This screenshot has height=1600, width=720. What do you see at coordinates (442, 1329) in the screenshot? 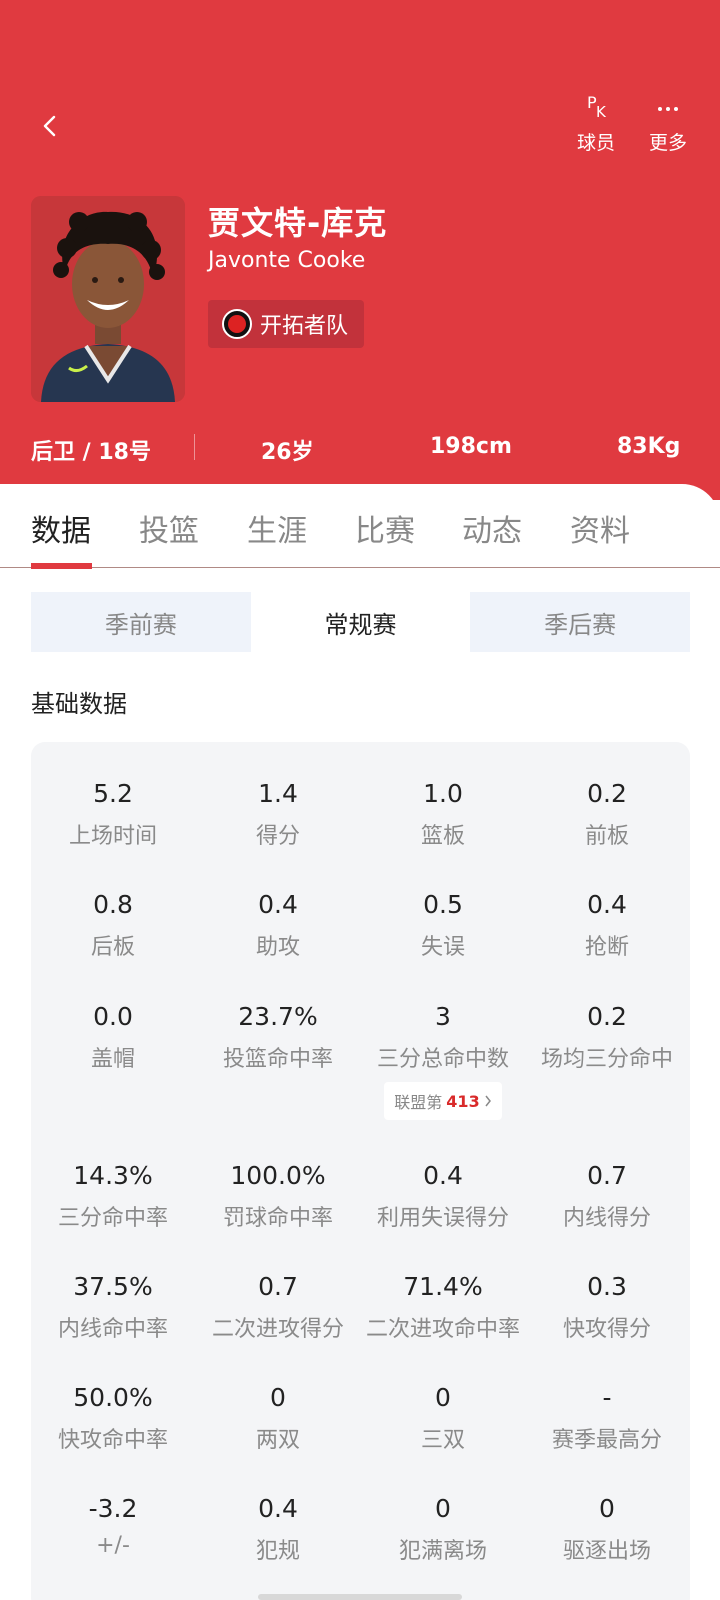
I see `stat-label: 二次进攻命中率` at bounding box center [442, 1329].